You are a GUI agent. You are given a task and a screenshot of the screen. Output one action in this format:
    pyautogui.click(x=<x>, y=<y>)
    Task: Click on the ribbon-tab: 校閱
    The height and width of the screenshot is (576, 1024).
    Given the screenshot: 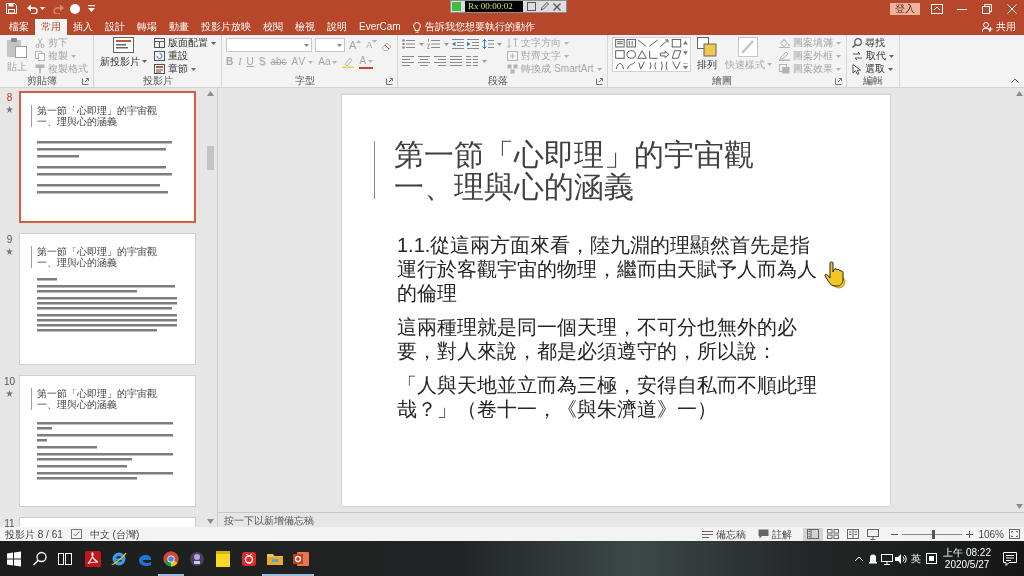 What is the action you would take?
    pyautogui.click(x=273, y=27)
    